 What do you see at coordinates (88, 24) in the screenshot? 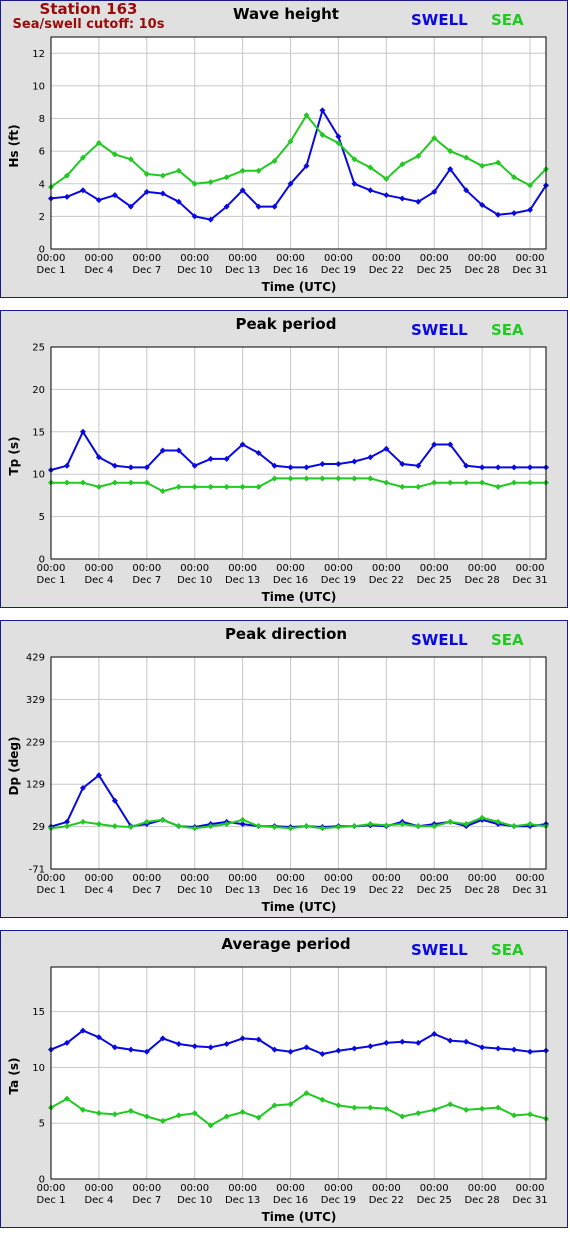
I see `cutoff-label: Sea/swell cutoff: 10s` at bounding box center [88, 24].